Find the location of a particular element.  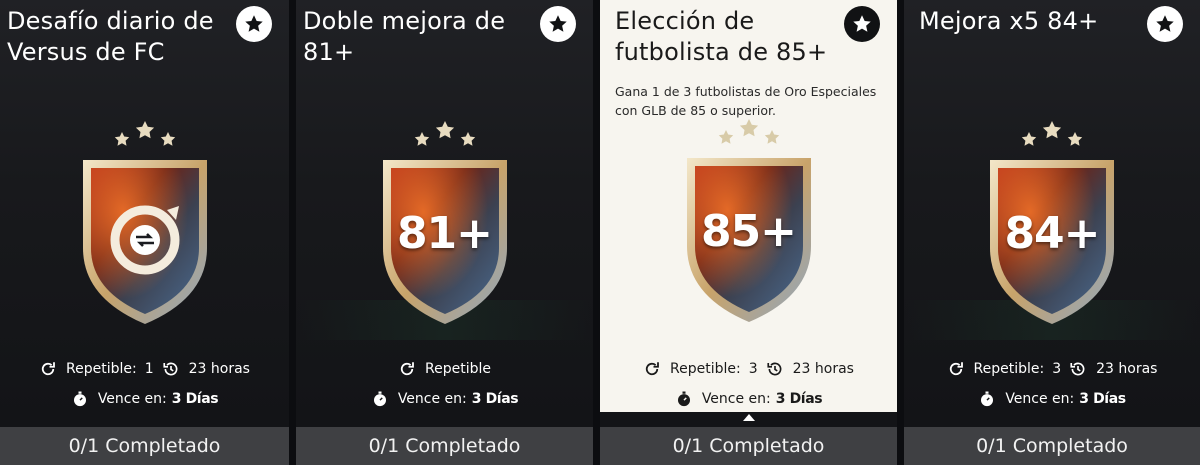

badge-rating: 84+ is located at coordinates (1052, 233).